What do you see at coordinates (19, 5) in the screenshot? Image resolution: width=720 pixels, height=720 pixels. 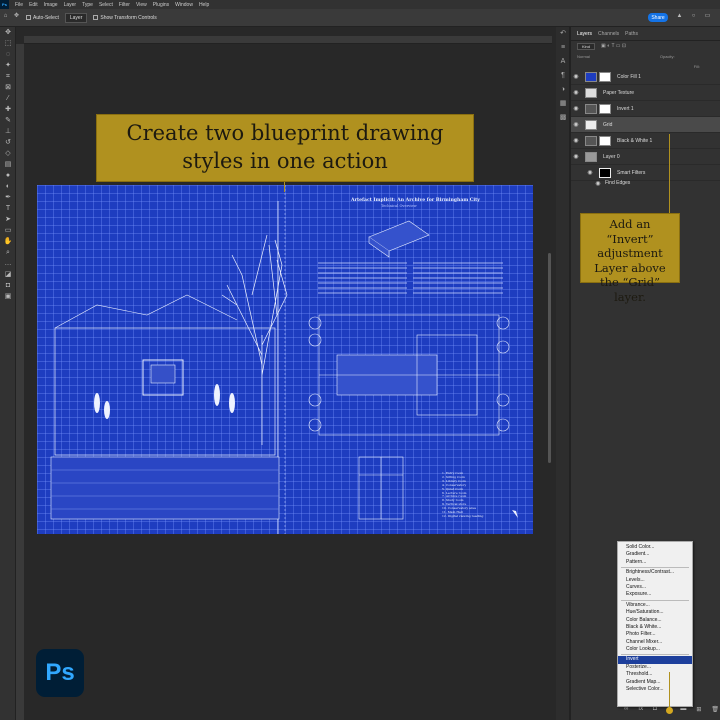 I see `menu-file: File` at bounding box center [19, 5].